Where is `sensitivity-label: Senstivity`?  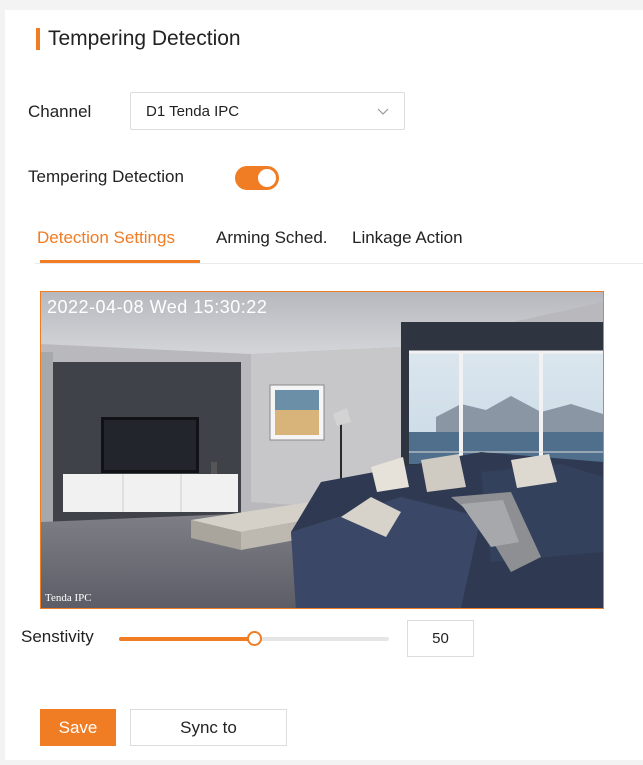 sensitivity-label: Senstivity is located at coordinates (57, 636).